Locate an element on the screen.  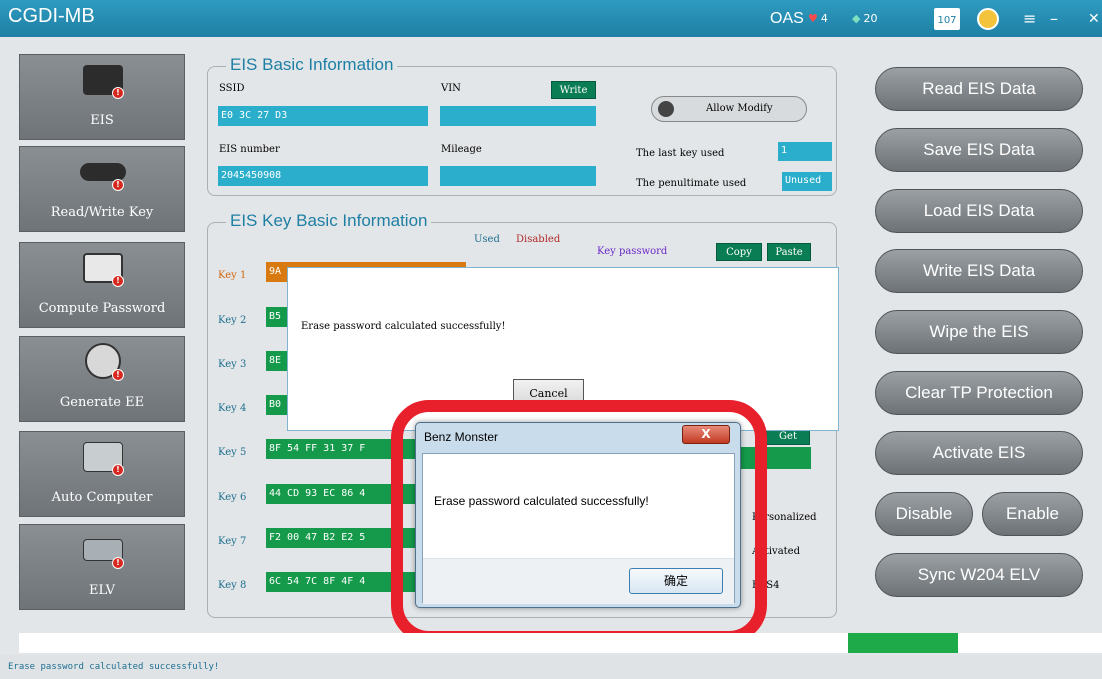
eis-key-title: EIS Key Basic Information is located at coordinates (329, 221).